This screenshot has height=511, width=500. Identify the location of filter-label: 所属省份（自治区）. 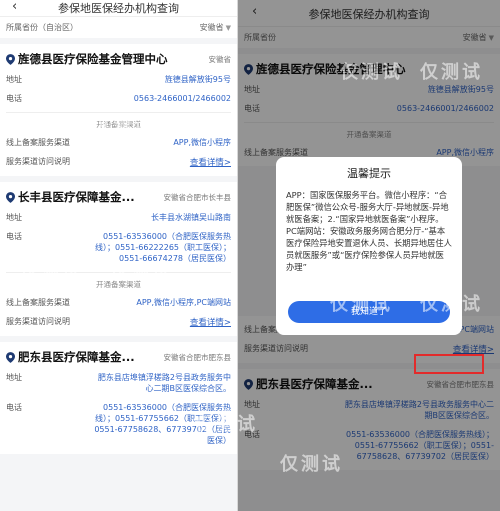
(42, 27).